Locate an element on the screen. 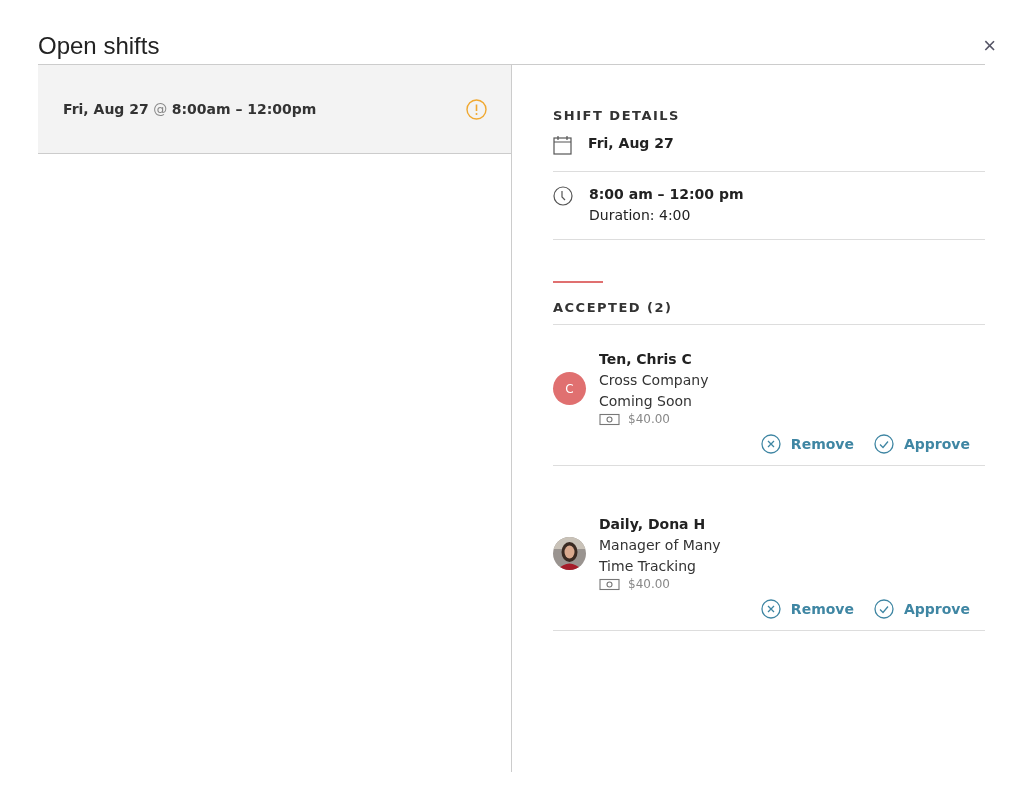  section-heading: ACCEPTED (2) is located at coordinates (769, 312).